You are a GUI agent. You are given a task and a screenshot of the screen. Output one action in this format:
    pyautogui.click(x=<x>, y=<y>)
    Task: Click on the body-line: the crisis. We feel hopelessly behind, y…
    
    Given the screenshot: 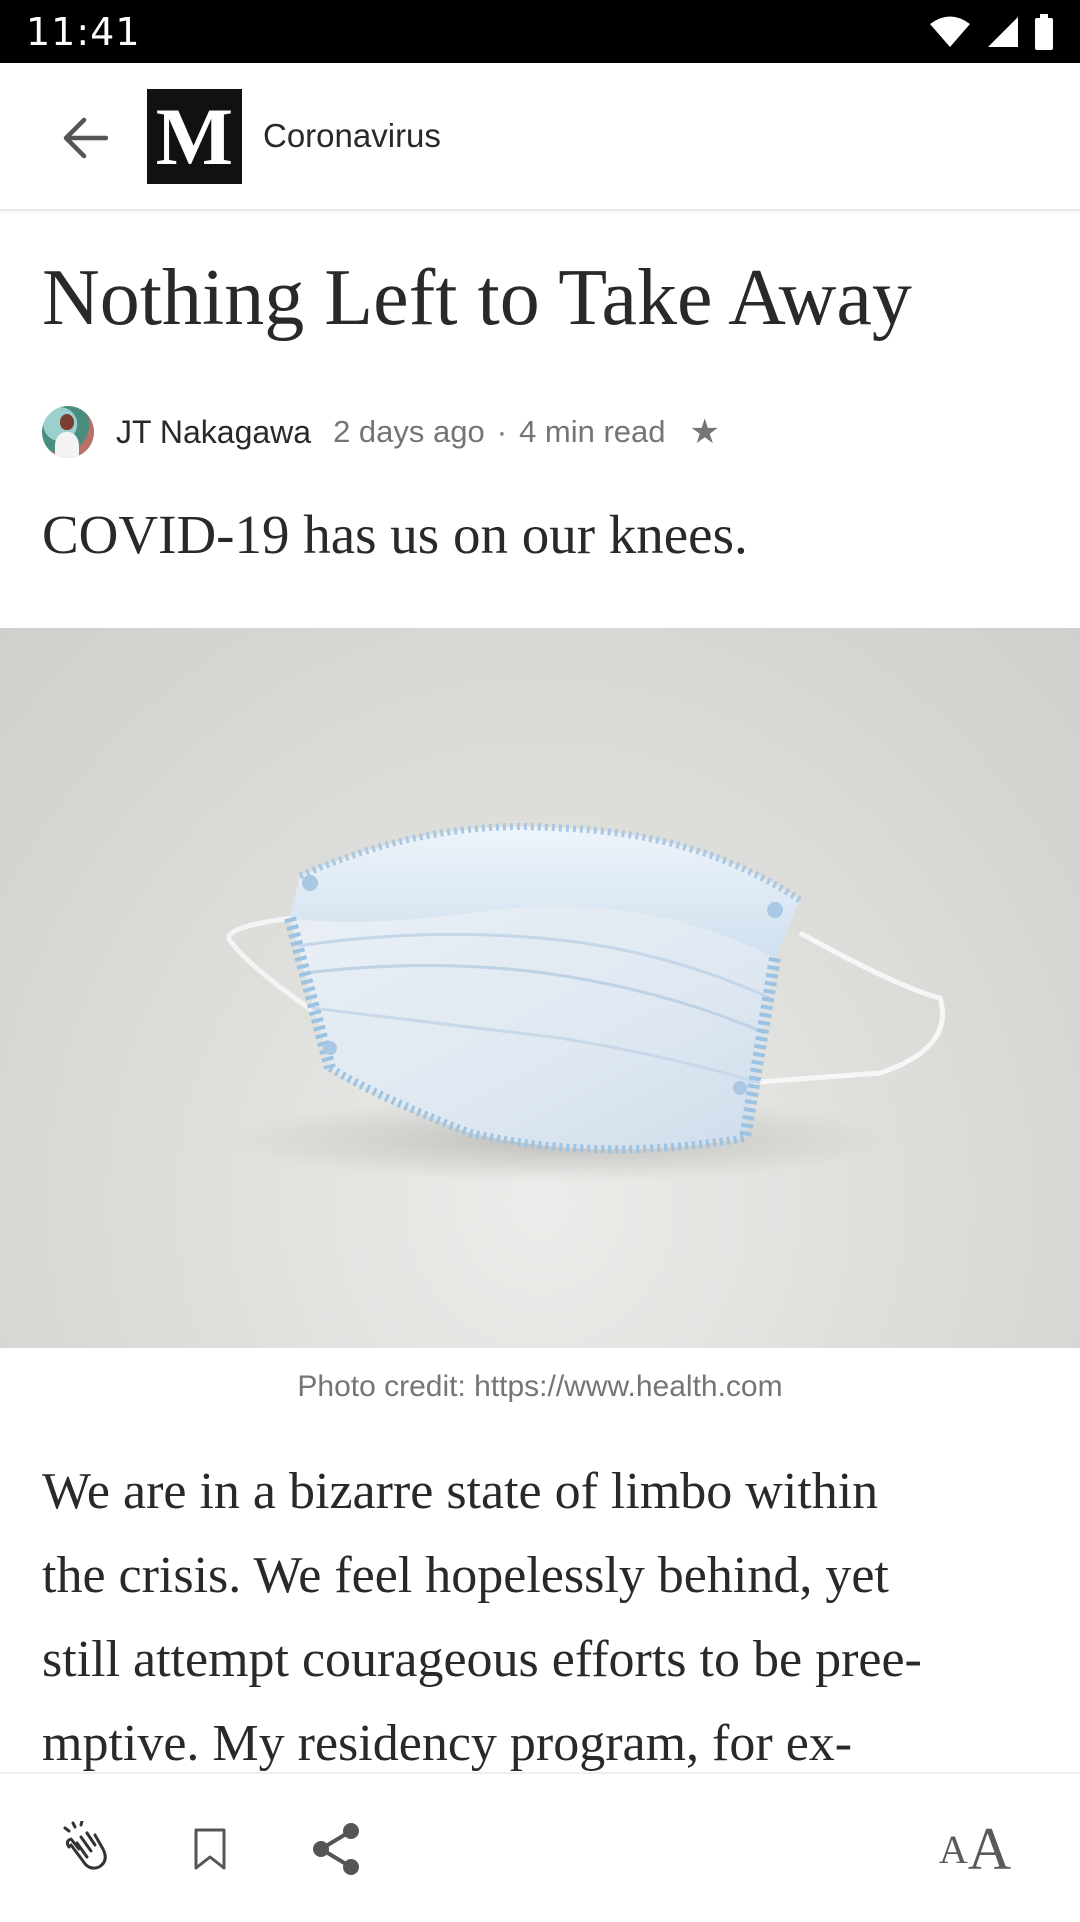 What is the action you would take?
    pyautogui.click(x=465, y=1575)
    